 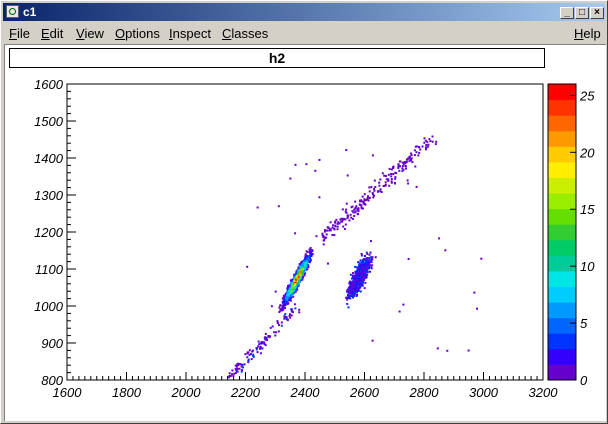 What do you see at coordinates (137, 33) in the screenshot?
I see `menu-options: Options` at bounding box center [137, 33].